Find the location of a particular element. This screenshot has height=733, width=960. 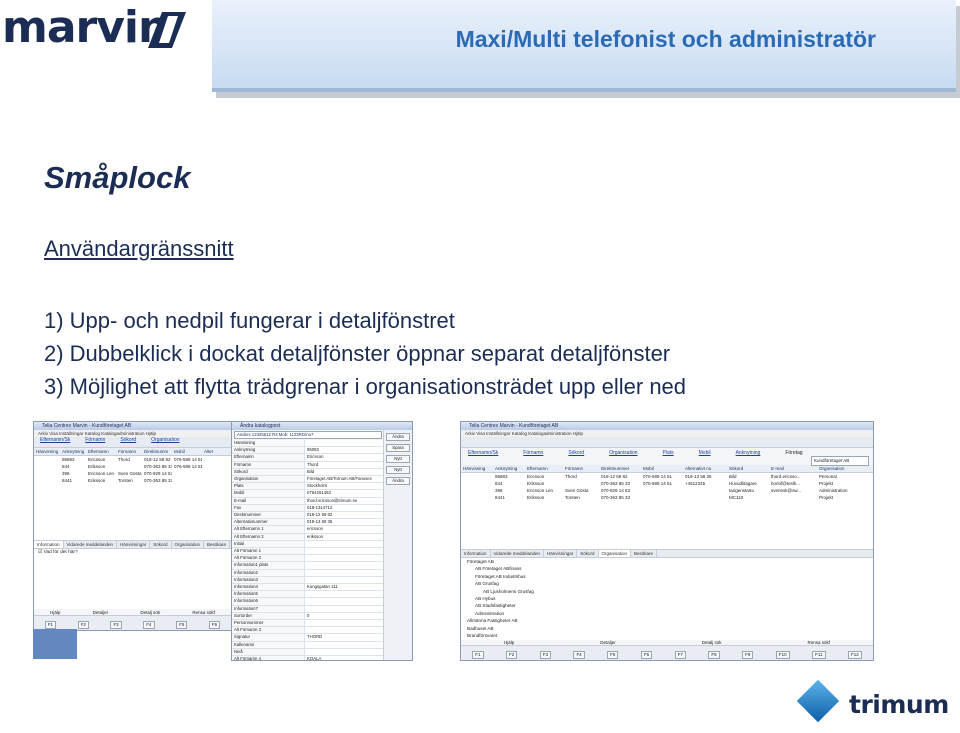

fkey-button: F10 is located at coordinates (782, 655).